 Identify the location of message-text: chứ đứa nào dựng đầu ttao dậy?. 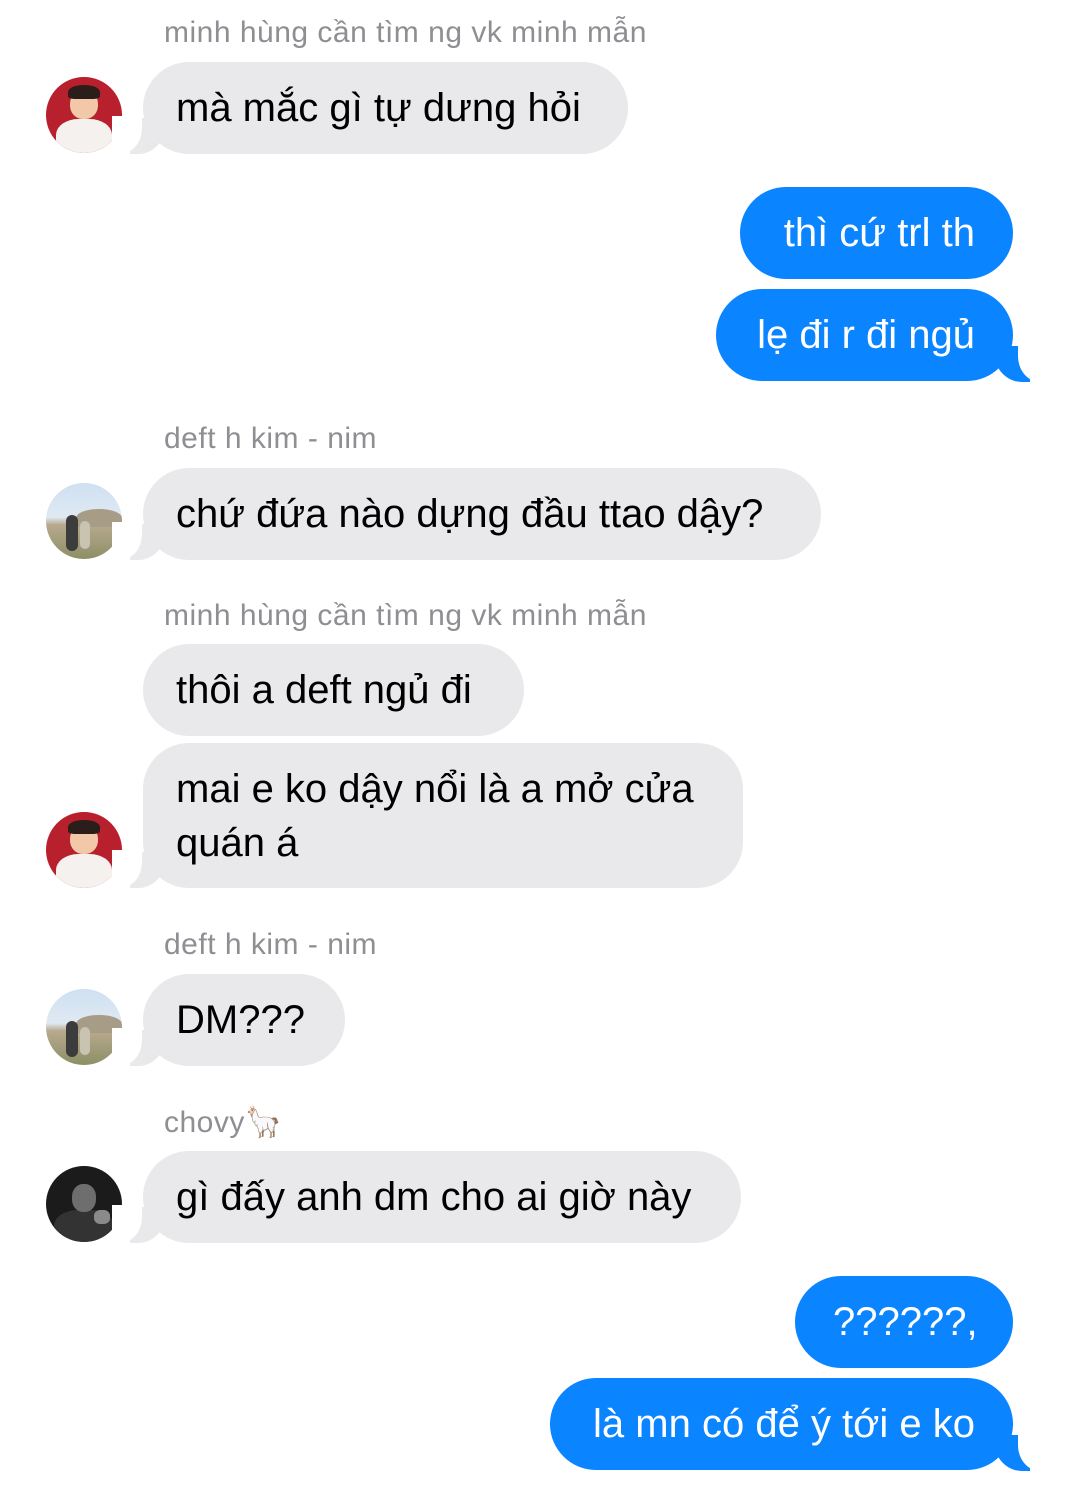
(470, 514).